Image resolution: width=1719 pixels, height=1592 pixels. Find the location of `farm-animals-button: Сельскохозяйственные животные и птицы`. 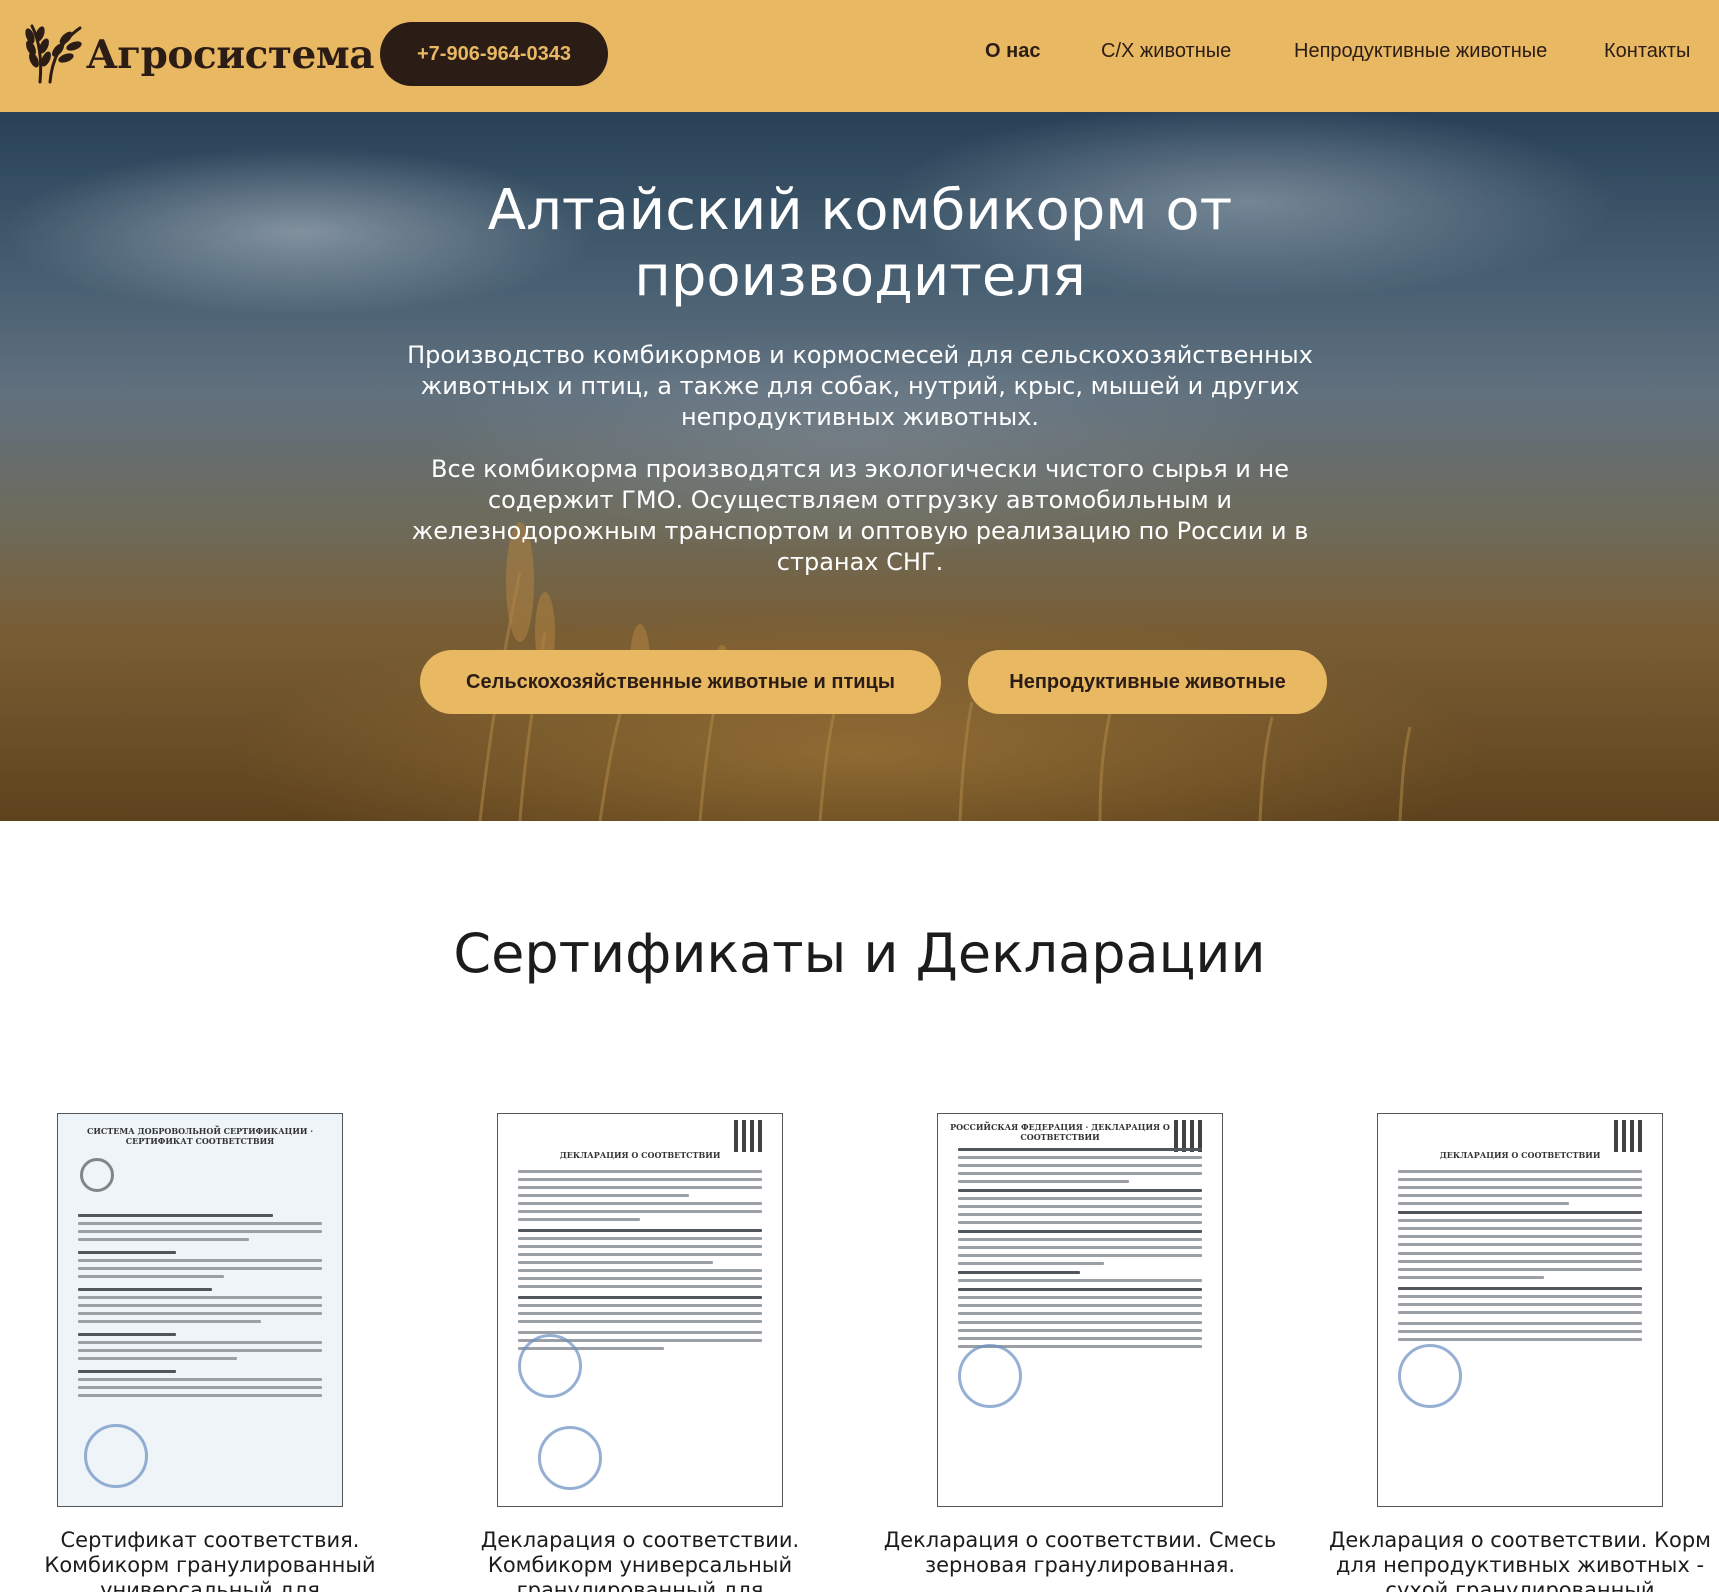

farm-animals-button: Сельскохозяйственные животные и птицы is located at coordinates (680, 682).